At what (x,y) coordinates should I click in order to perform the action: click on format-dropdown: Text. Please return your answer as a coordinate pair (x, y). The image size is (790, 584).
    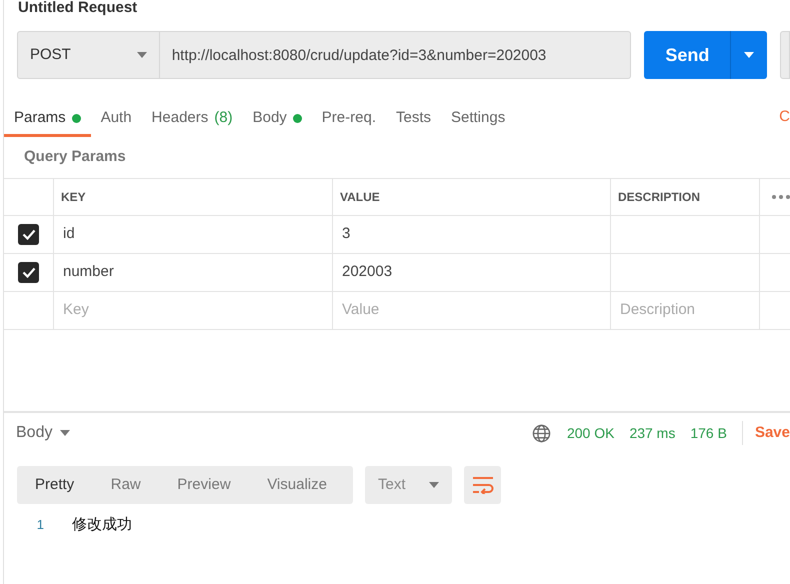
    Looking at the image, I should click on (408, 485).